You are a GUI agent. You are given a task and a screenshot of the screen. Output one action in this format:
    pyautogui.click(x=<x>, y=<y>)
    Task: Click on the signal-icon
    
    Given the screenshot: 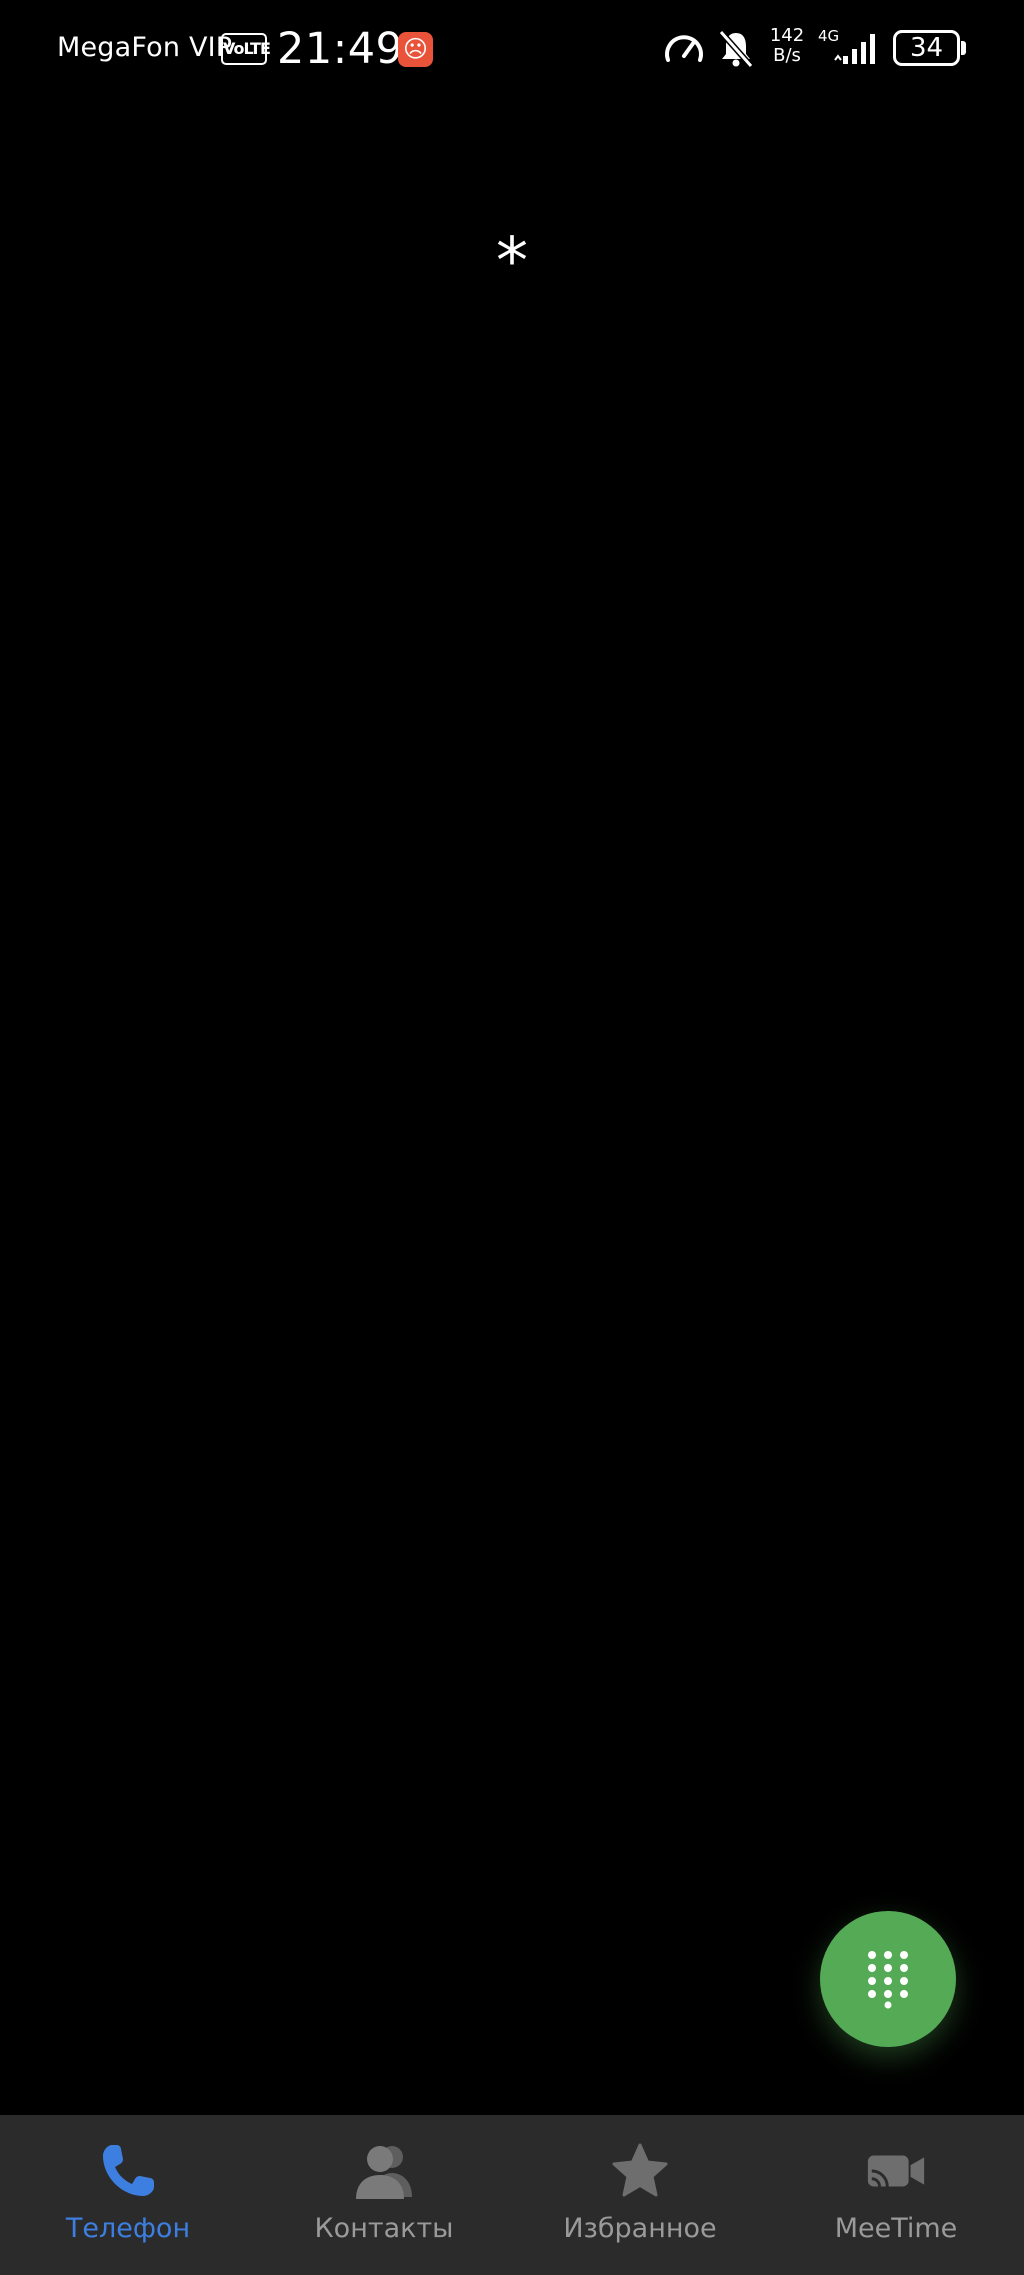 What is the action you would take?
    pyautogui.click(x=854, y=49)
    